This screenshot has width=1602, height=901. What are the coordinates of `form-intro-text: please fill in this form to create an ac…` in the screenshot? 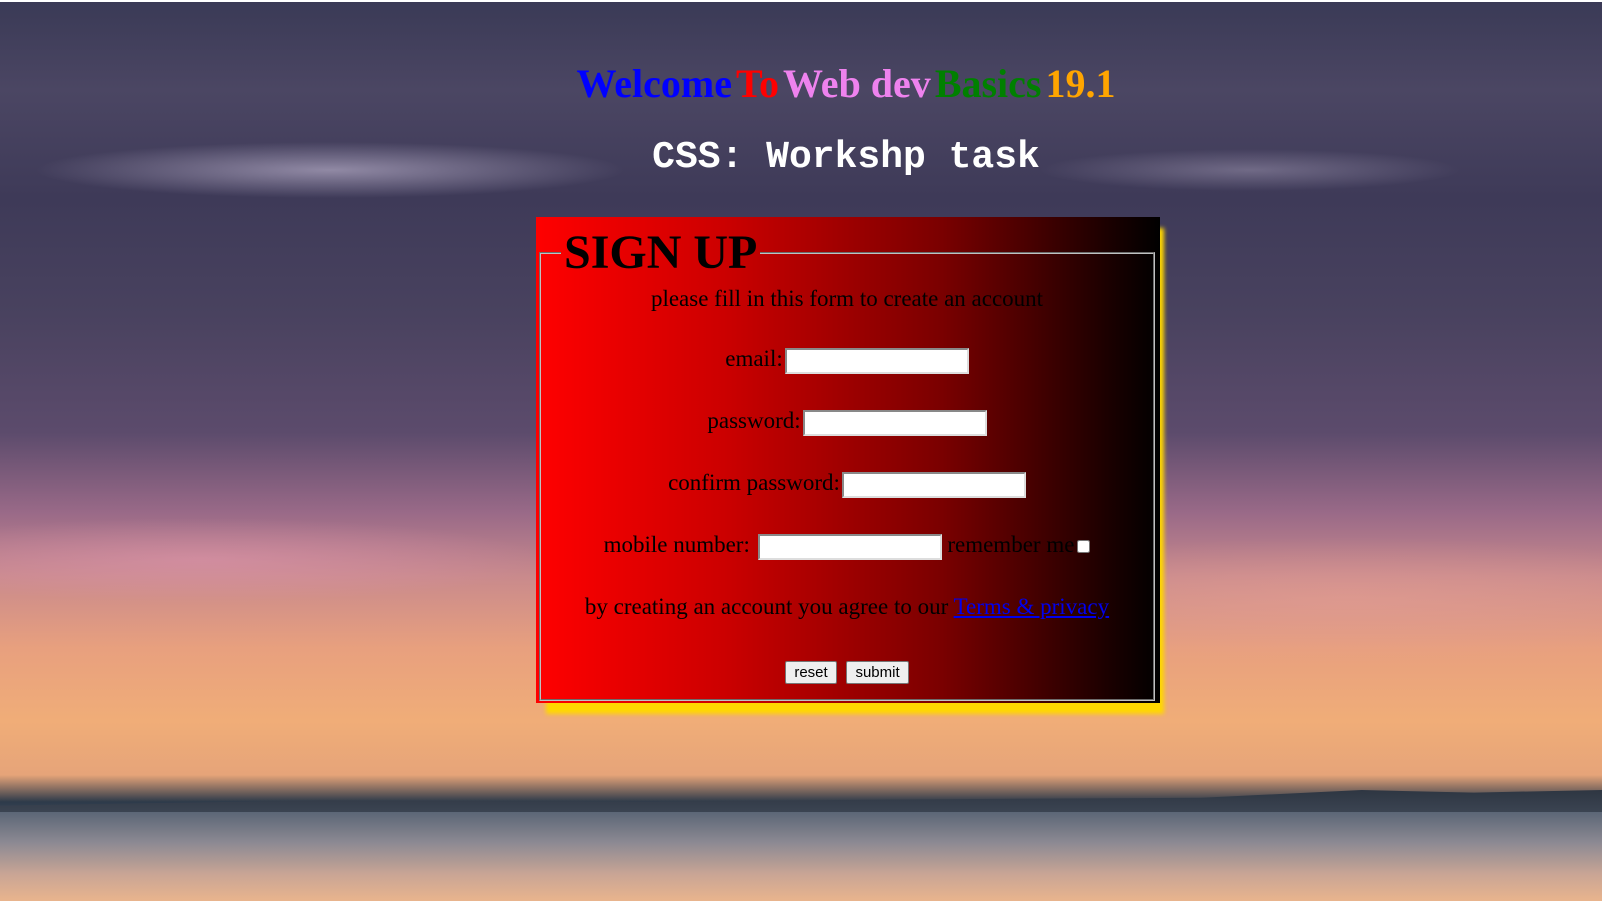 It's located at (847, 298).